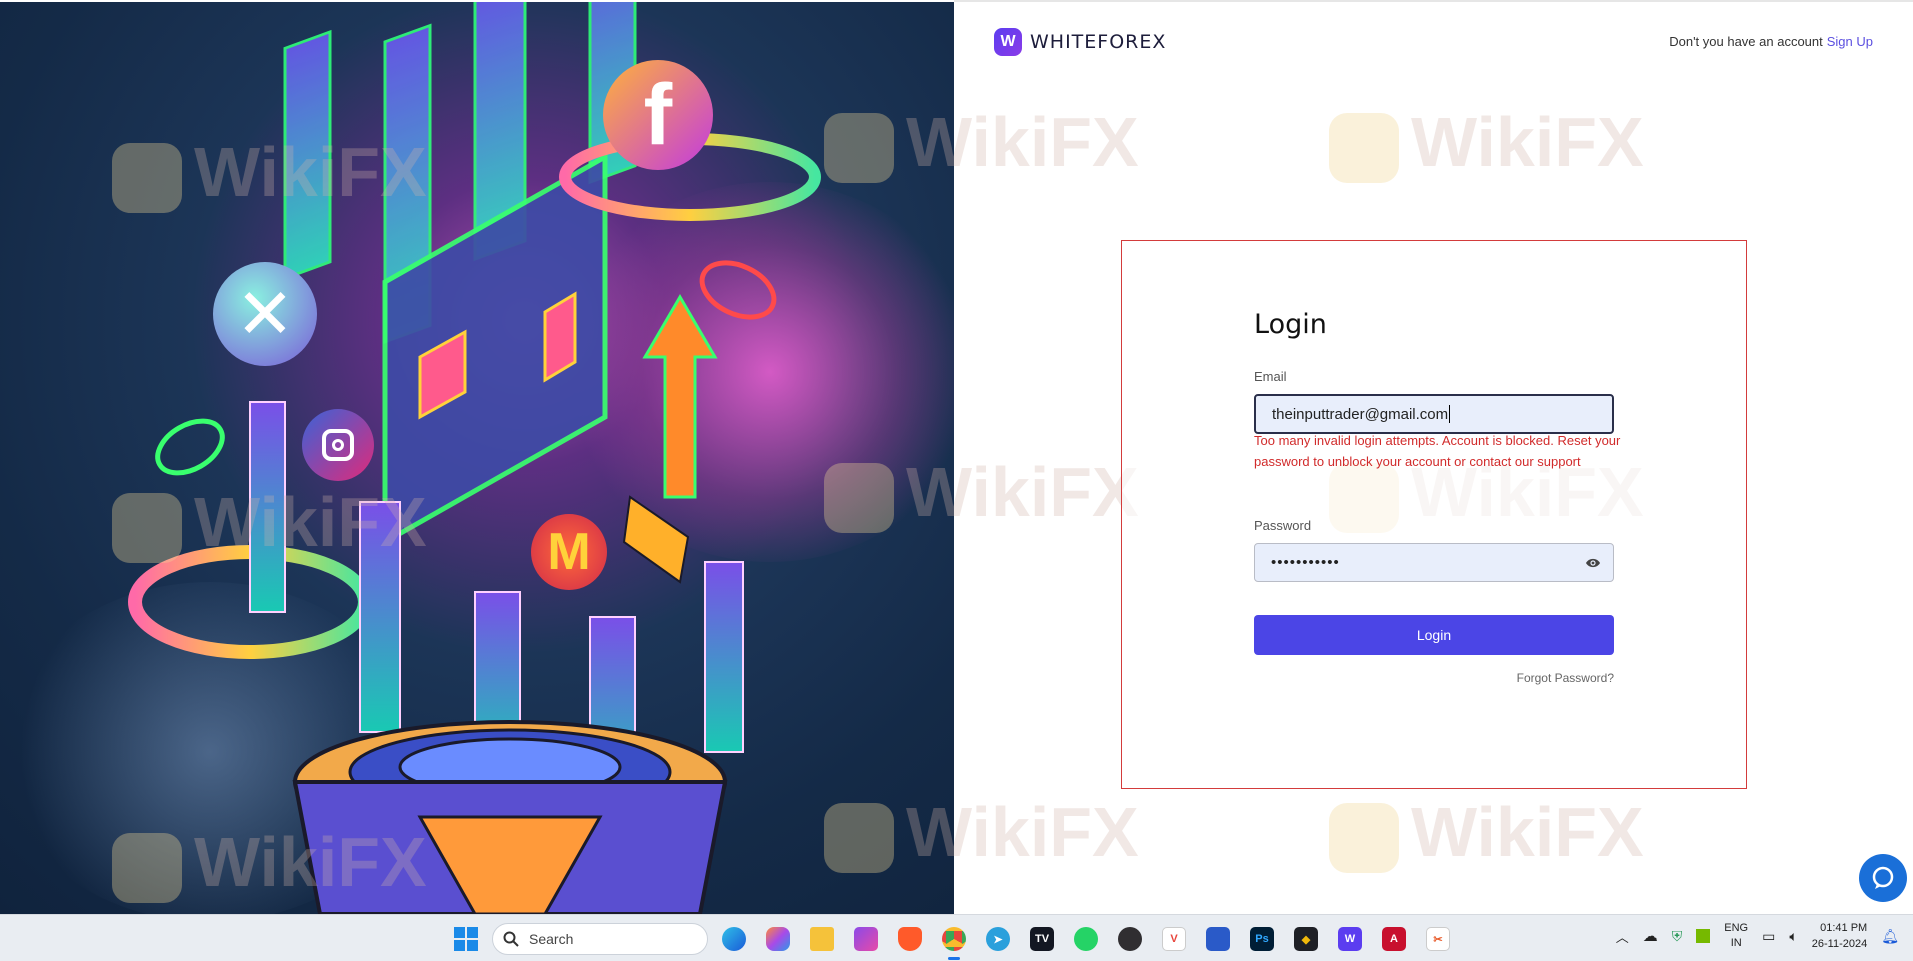 This screenshot has height=961, width=1913. I want to click on show-hidden-icons-chevron-icon: ︿, so click(1622, 936).